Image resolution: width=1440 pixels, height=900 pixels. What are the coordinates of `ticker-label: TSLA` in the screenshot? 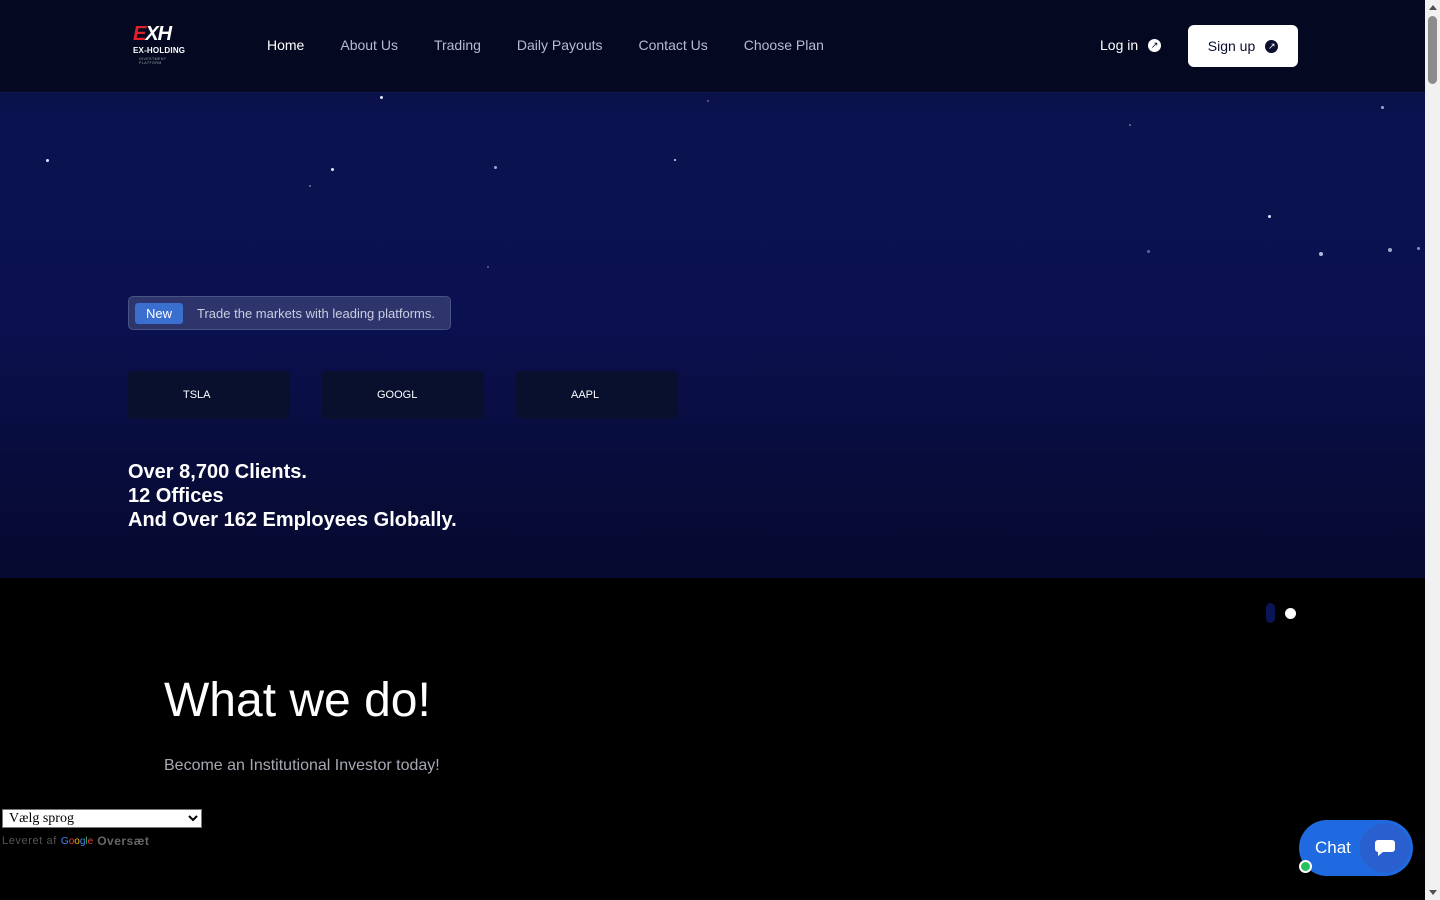 It's located at (197, 395).